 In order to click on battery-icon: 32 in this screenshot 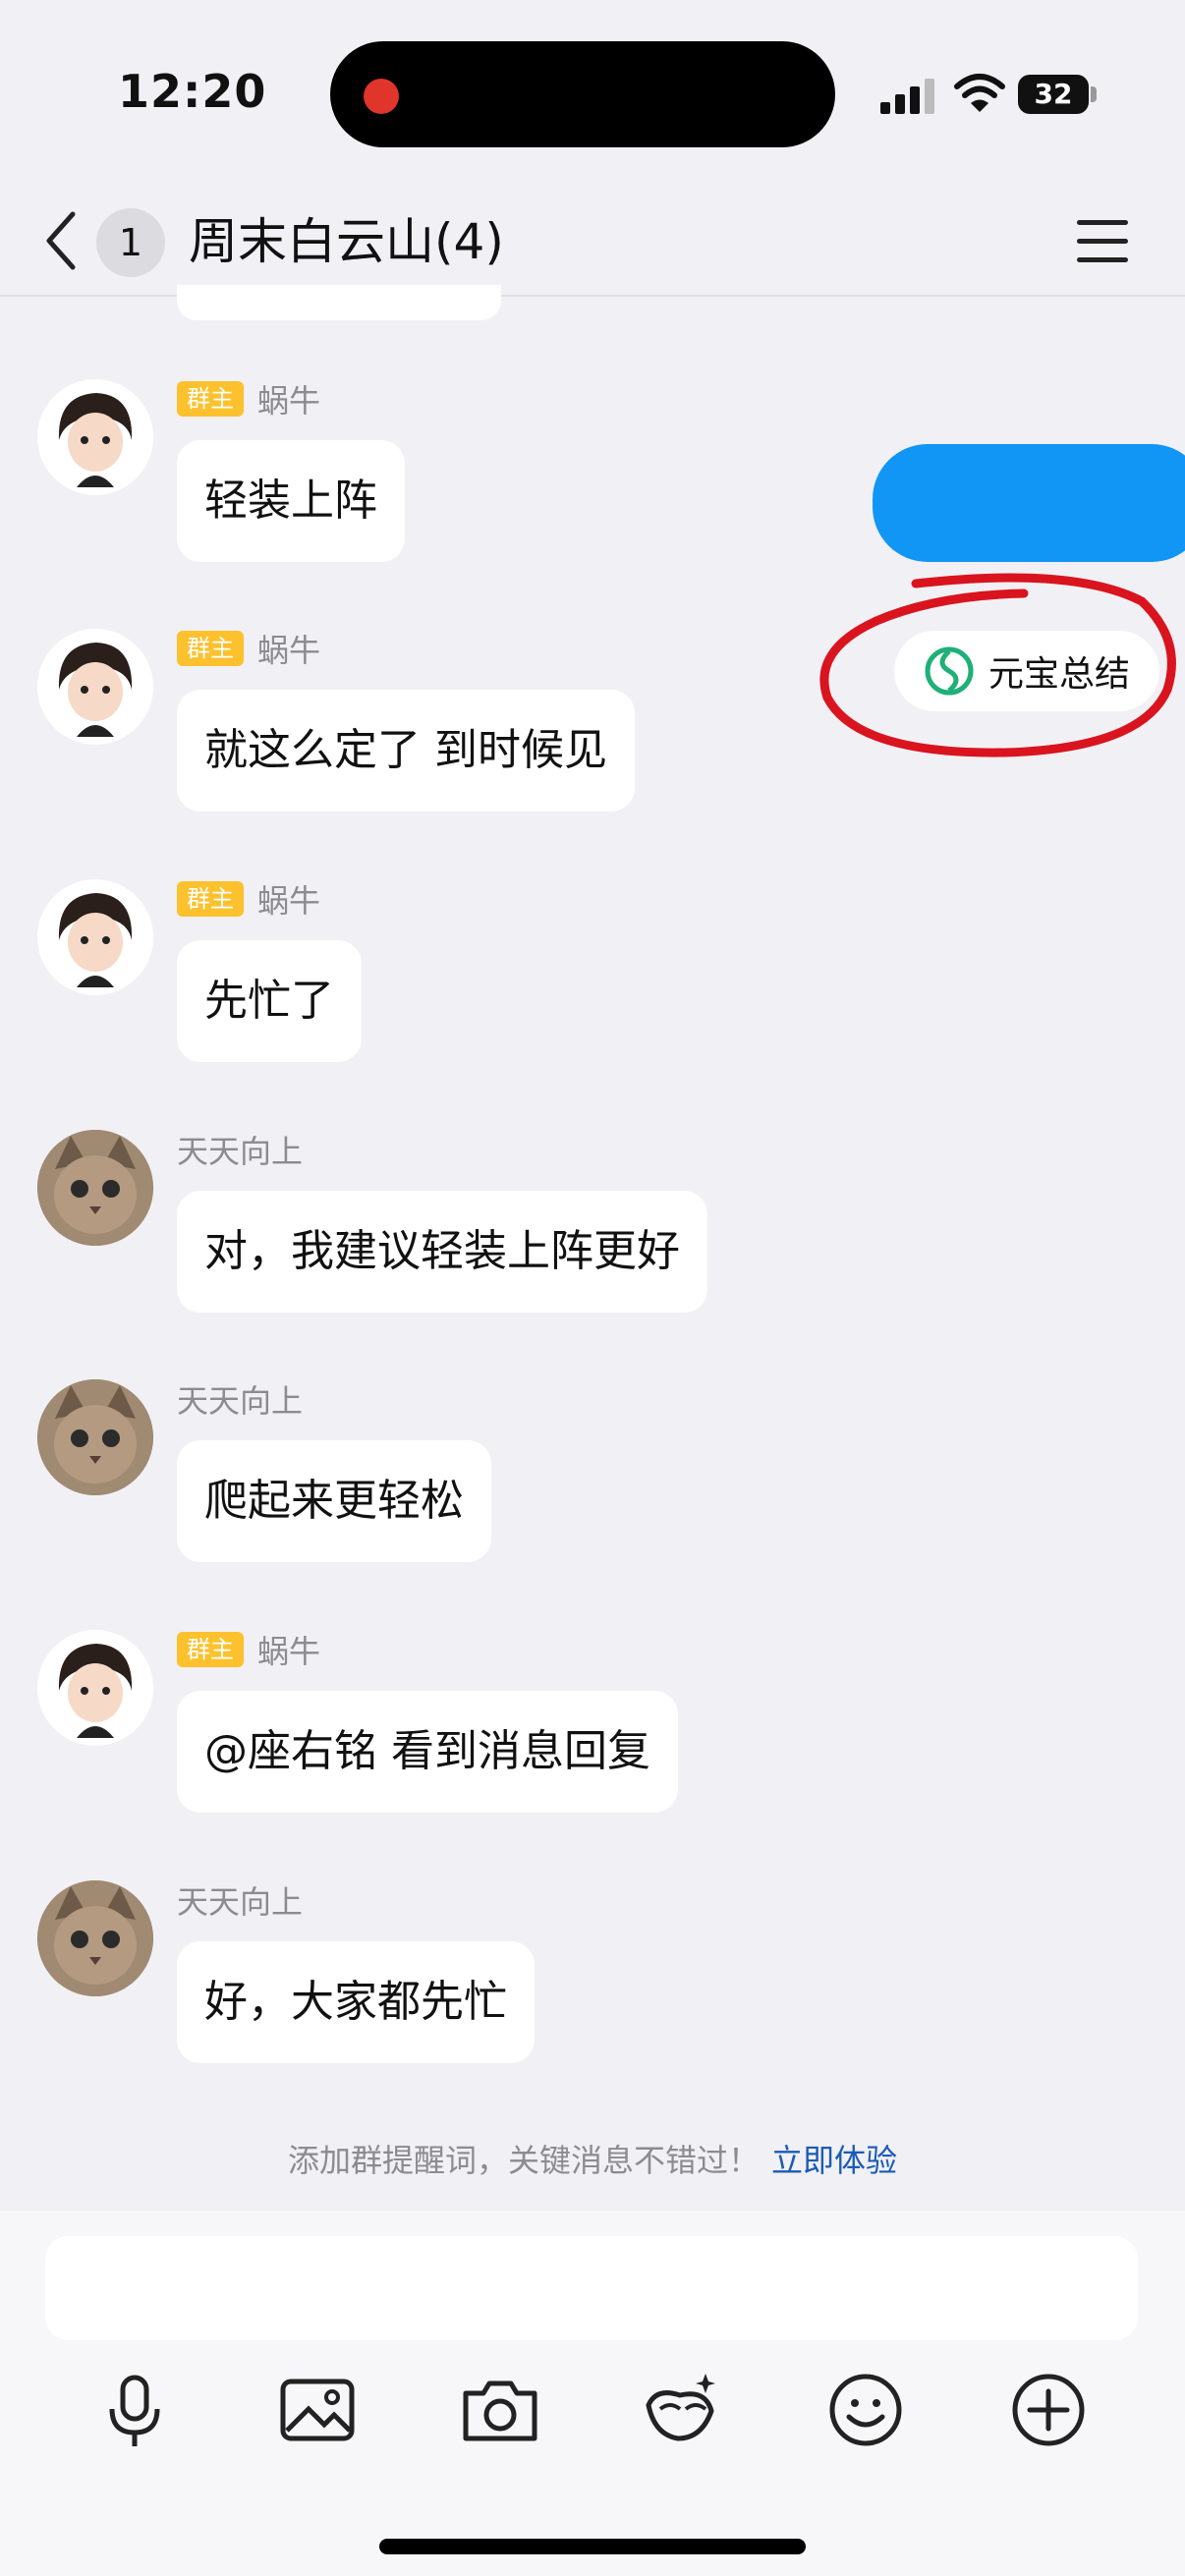, I will do `click(1053, 94)`.